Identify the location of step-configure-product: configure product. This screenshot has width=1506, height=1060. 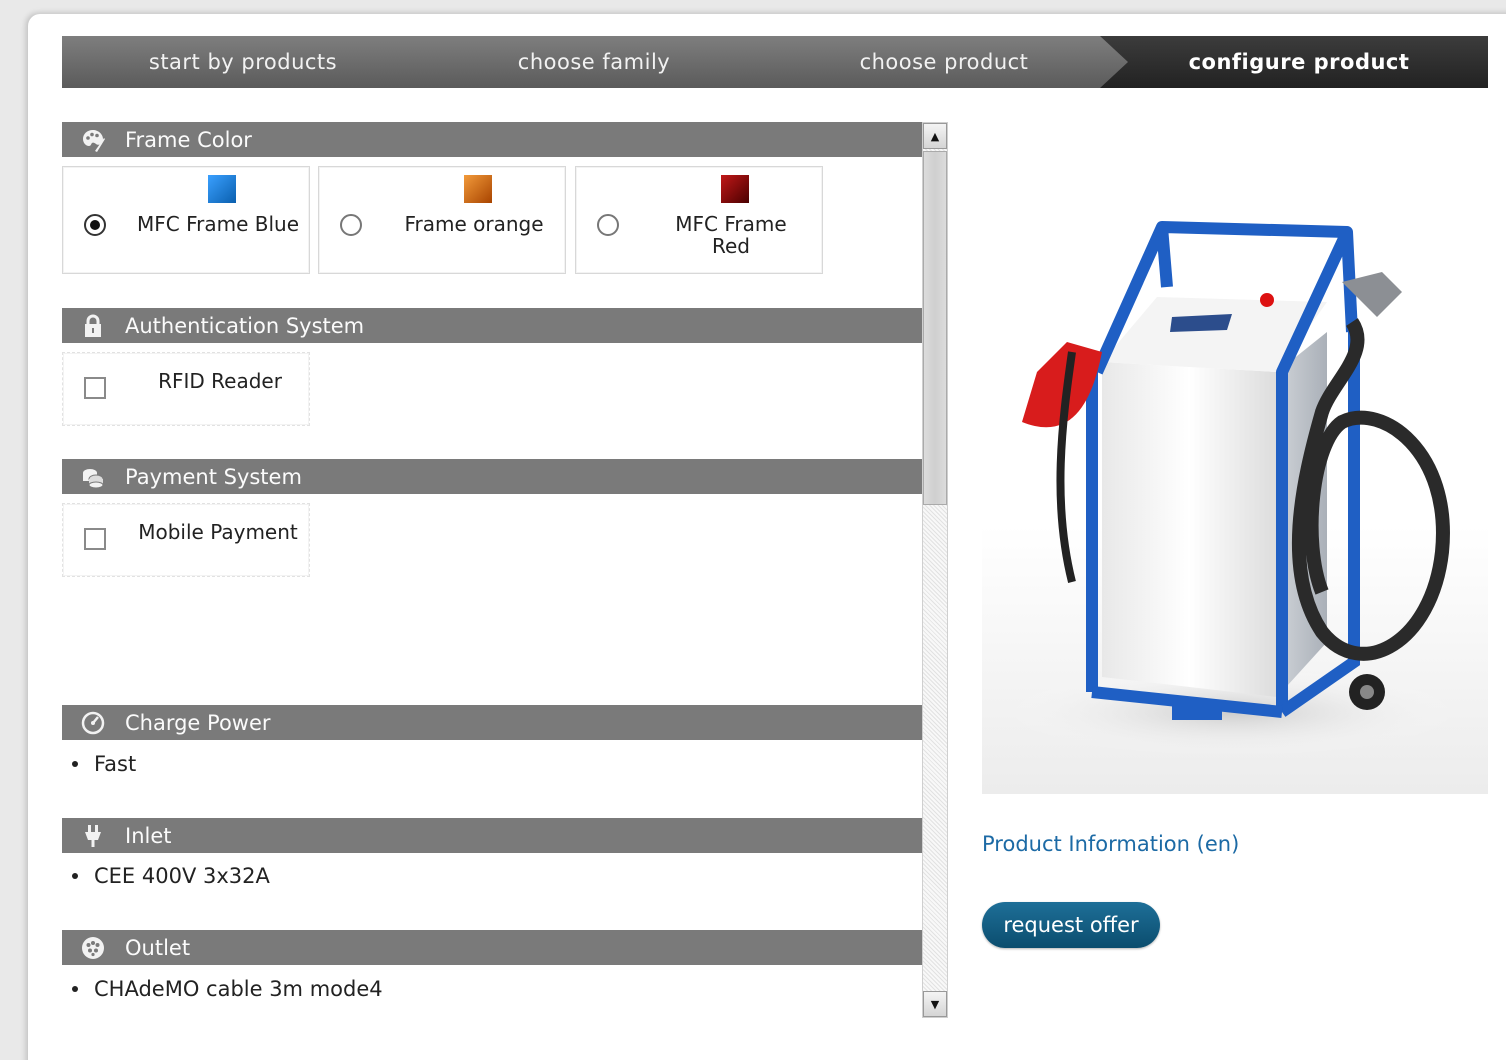
(1294, 62).